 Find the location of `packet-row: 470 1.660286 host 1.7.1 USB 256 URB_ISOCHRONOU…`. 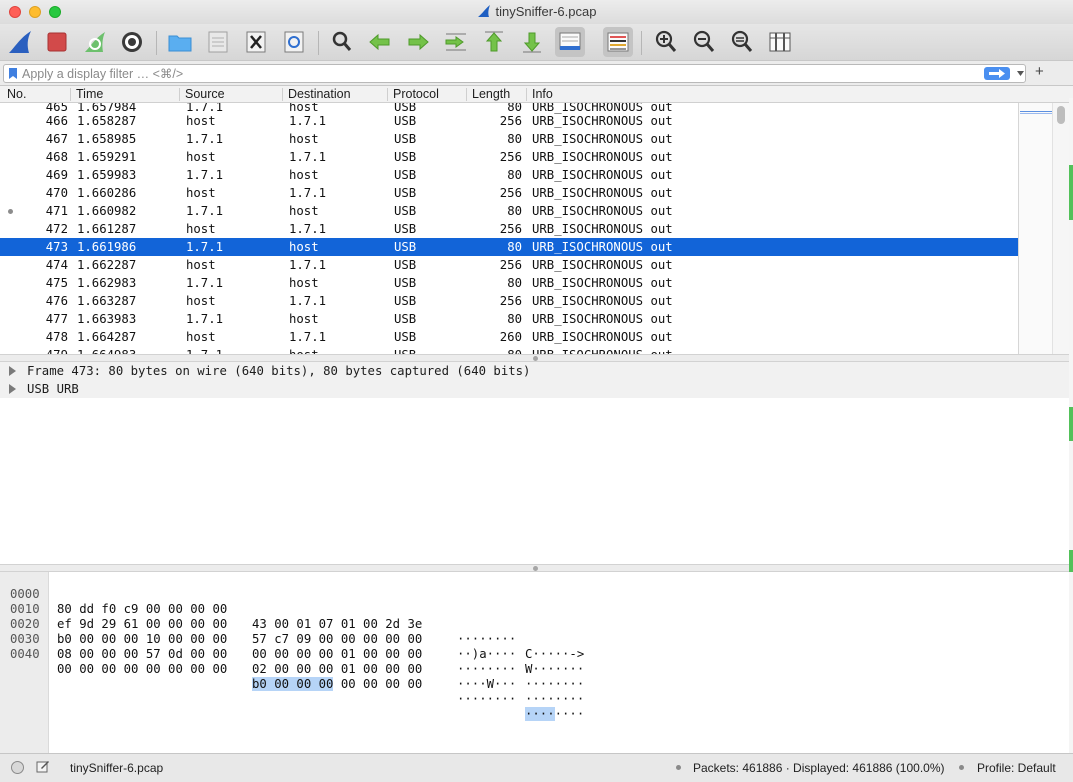

packet-row: 470 1.660286 host 1.7.1 USB 256 URB_ISOCHRONOU… is located at coordinates (509, 193).